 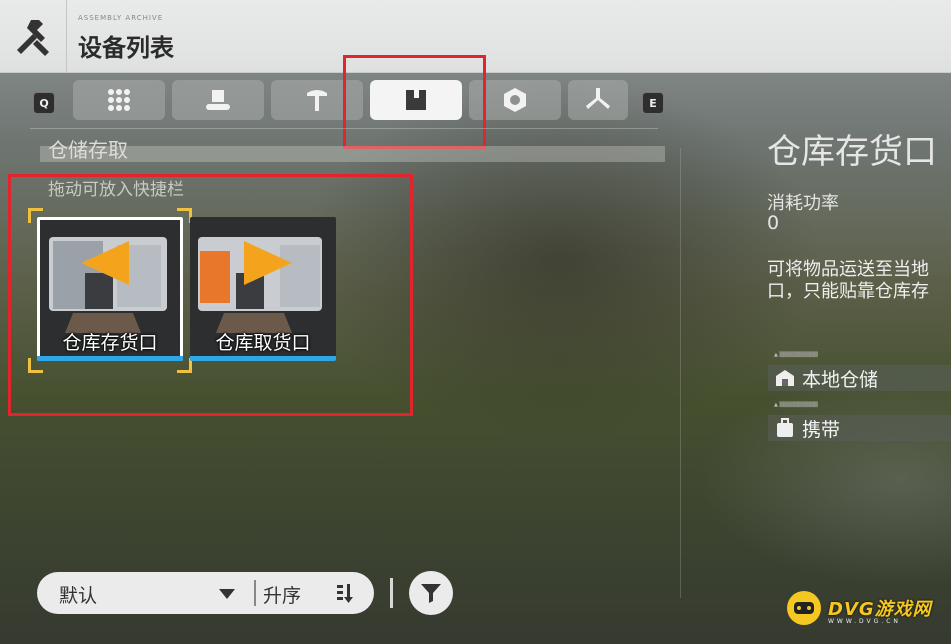 What do you see at coordinates (44, 103) in the screenshot?
I see `prev-tab-key: Q` at bounding box center [44, 103].